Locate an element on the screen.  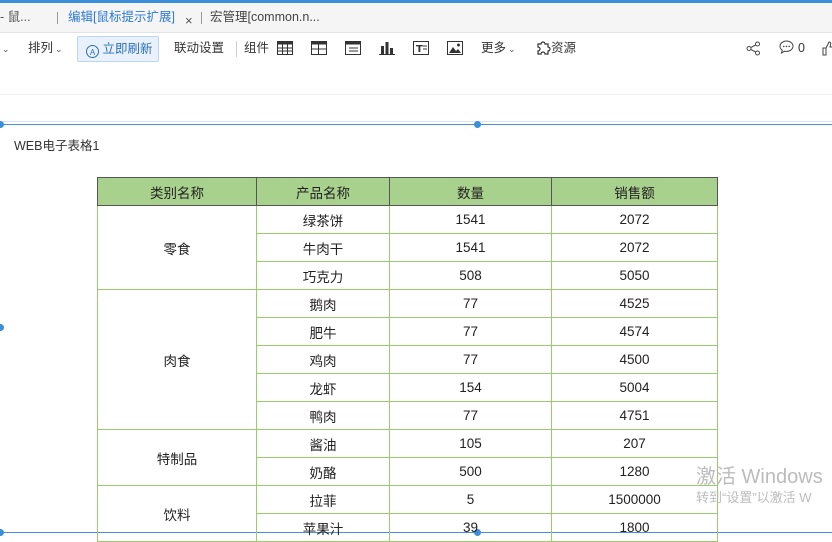
more-label: 更多 is located at coordinates (494, 48).